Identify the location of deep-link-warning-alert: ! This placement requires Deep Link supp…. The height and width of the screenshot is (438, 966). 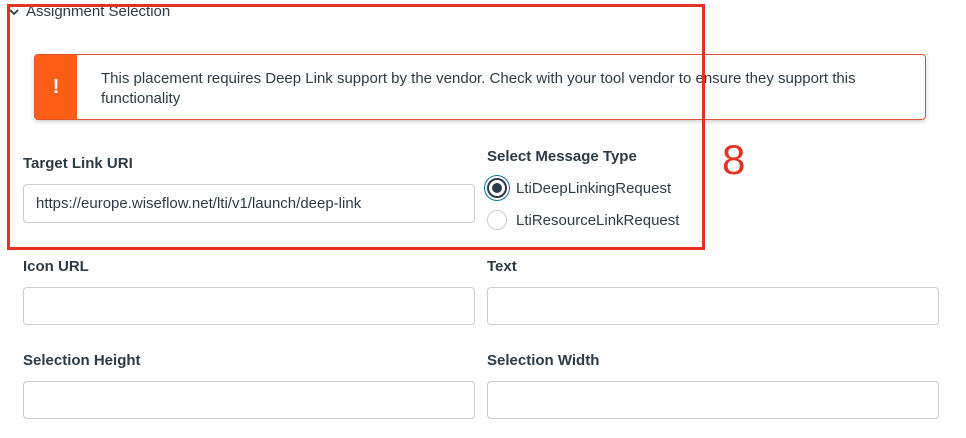
(480, 87).